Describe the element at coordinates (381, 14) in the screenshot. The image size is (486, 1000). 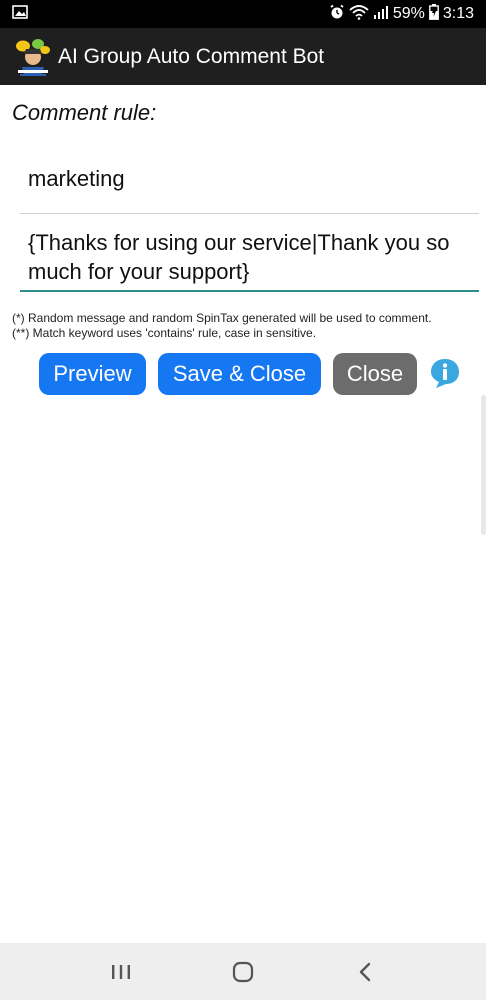
I see `signal-icon` at that location.